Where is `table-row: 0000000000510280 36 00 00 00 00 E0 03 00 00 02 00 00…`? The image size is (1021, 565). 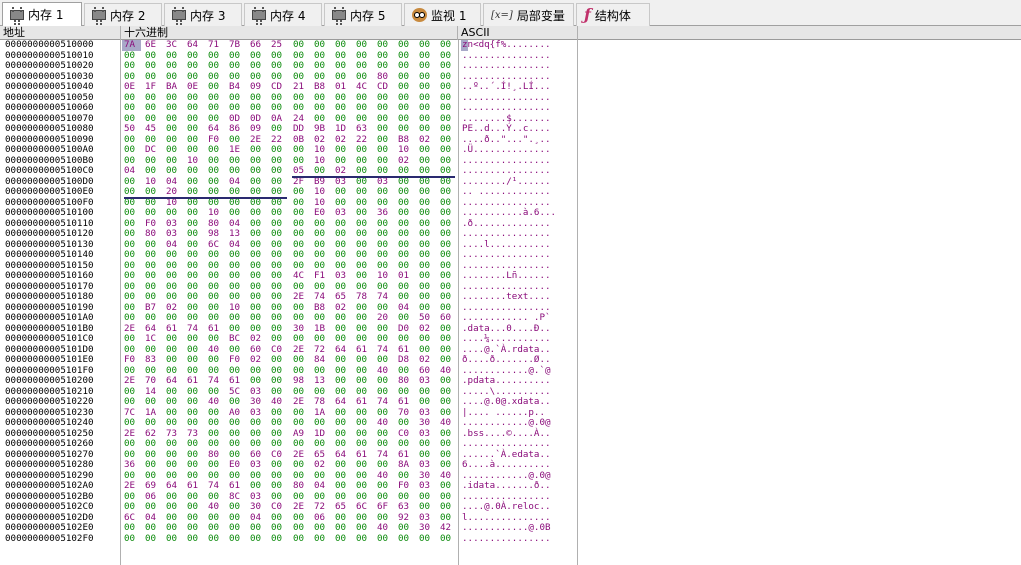 table-row: 0000000000510280 36 00 00 00 00 E0 03 00 00 02 00 00… is located at coordinates (289, 465).